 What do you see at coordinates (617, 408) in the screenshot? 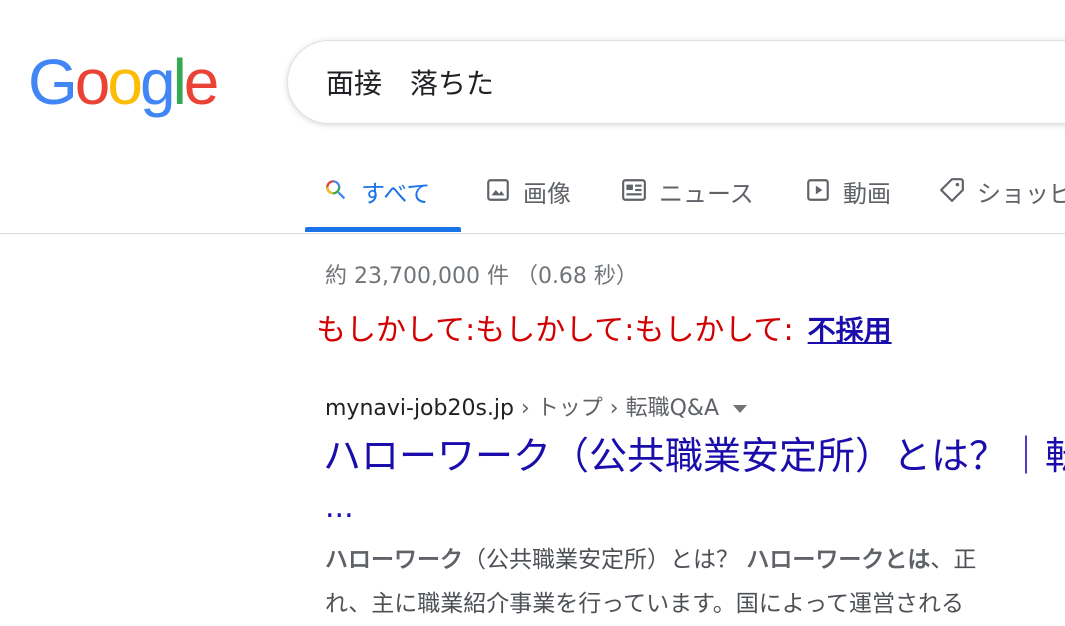
I see `result-path: › トップ › 転職Q&A` at bounding box center [617, 408].